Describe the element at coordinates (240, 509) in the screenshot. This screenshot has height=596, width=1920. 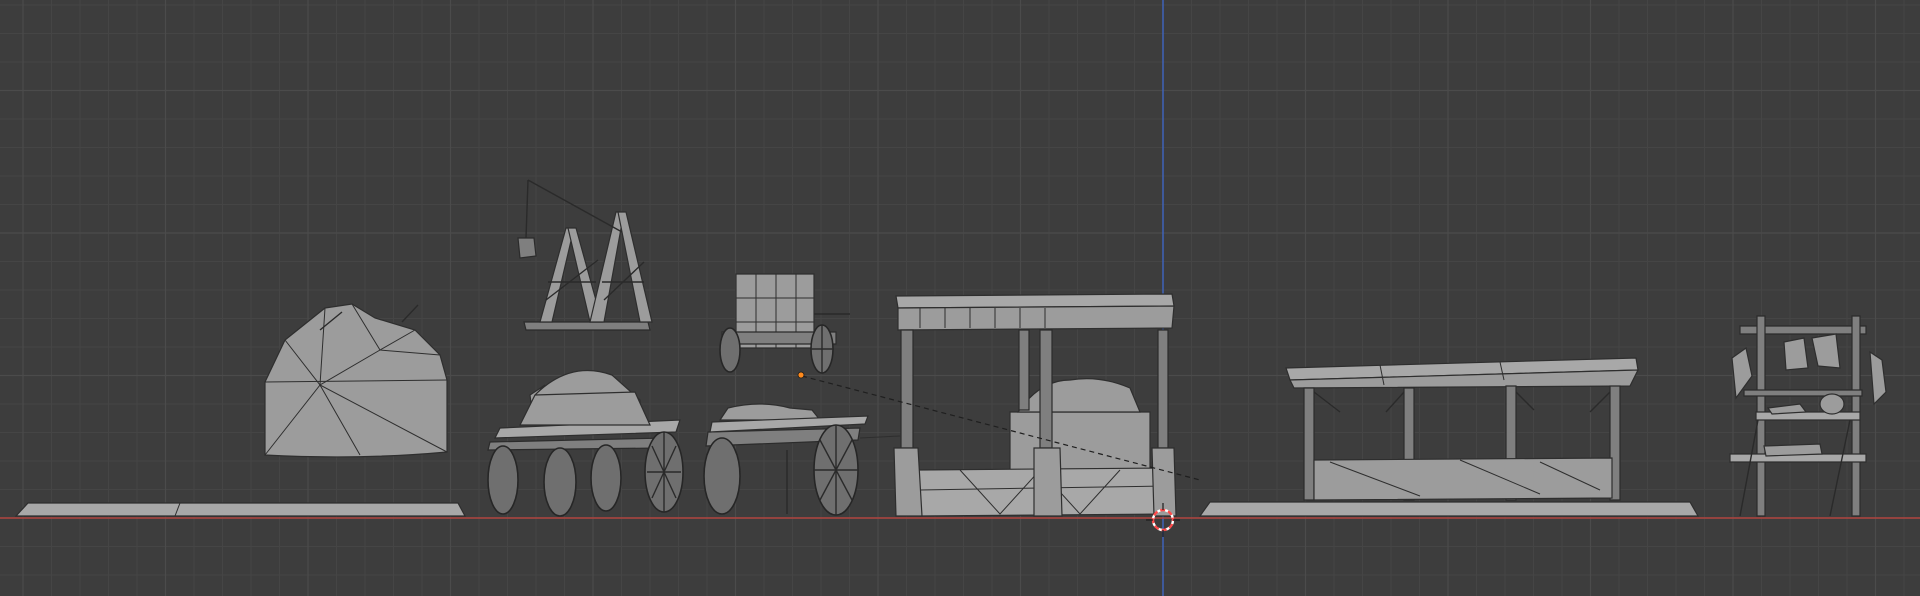
I see `ground-plate-left` at that location.